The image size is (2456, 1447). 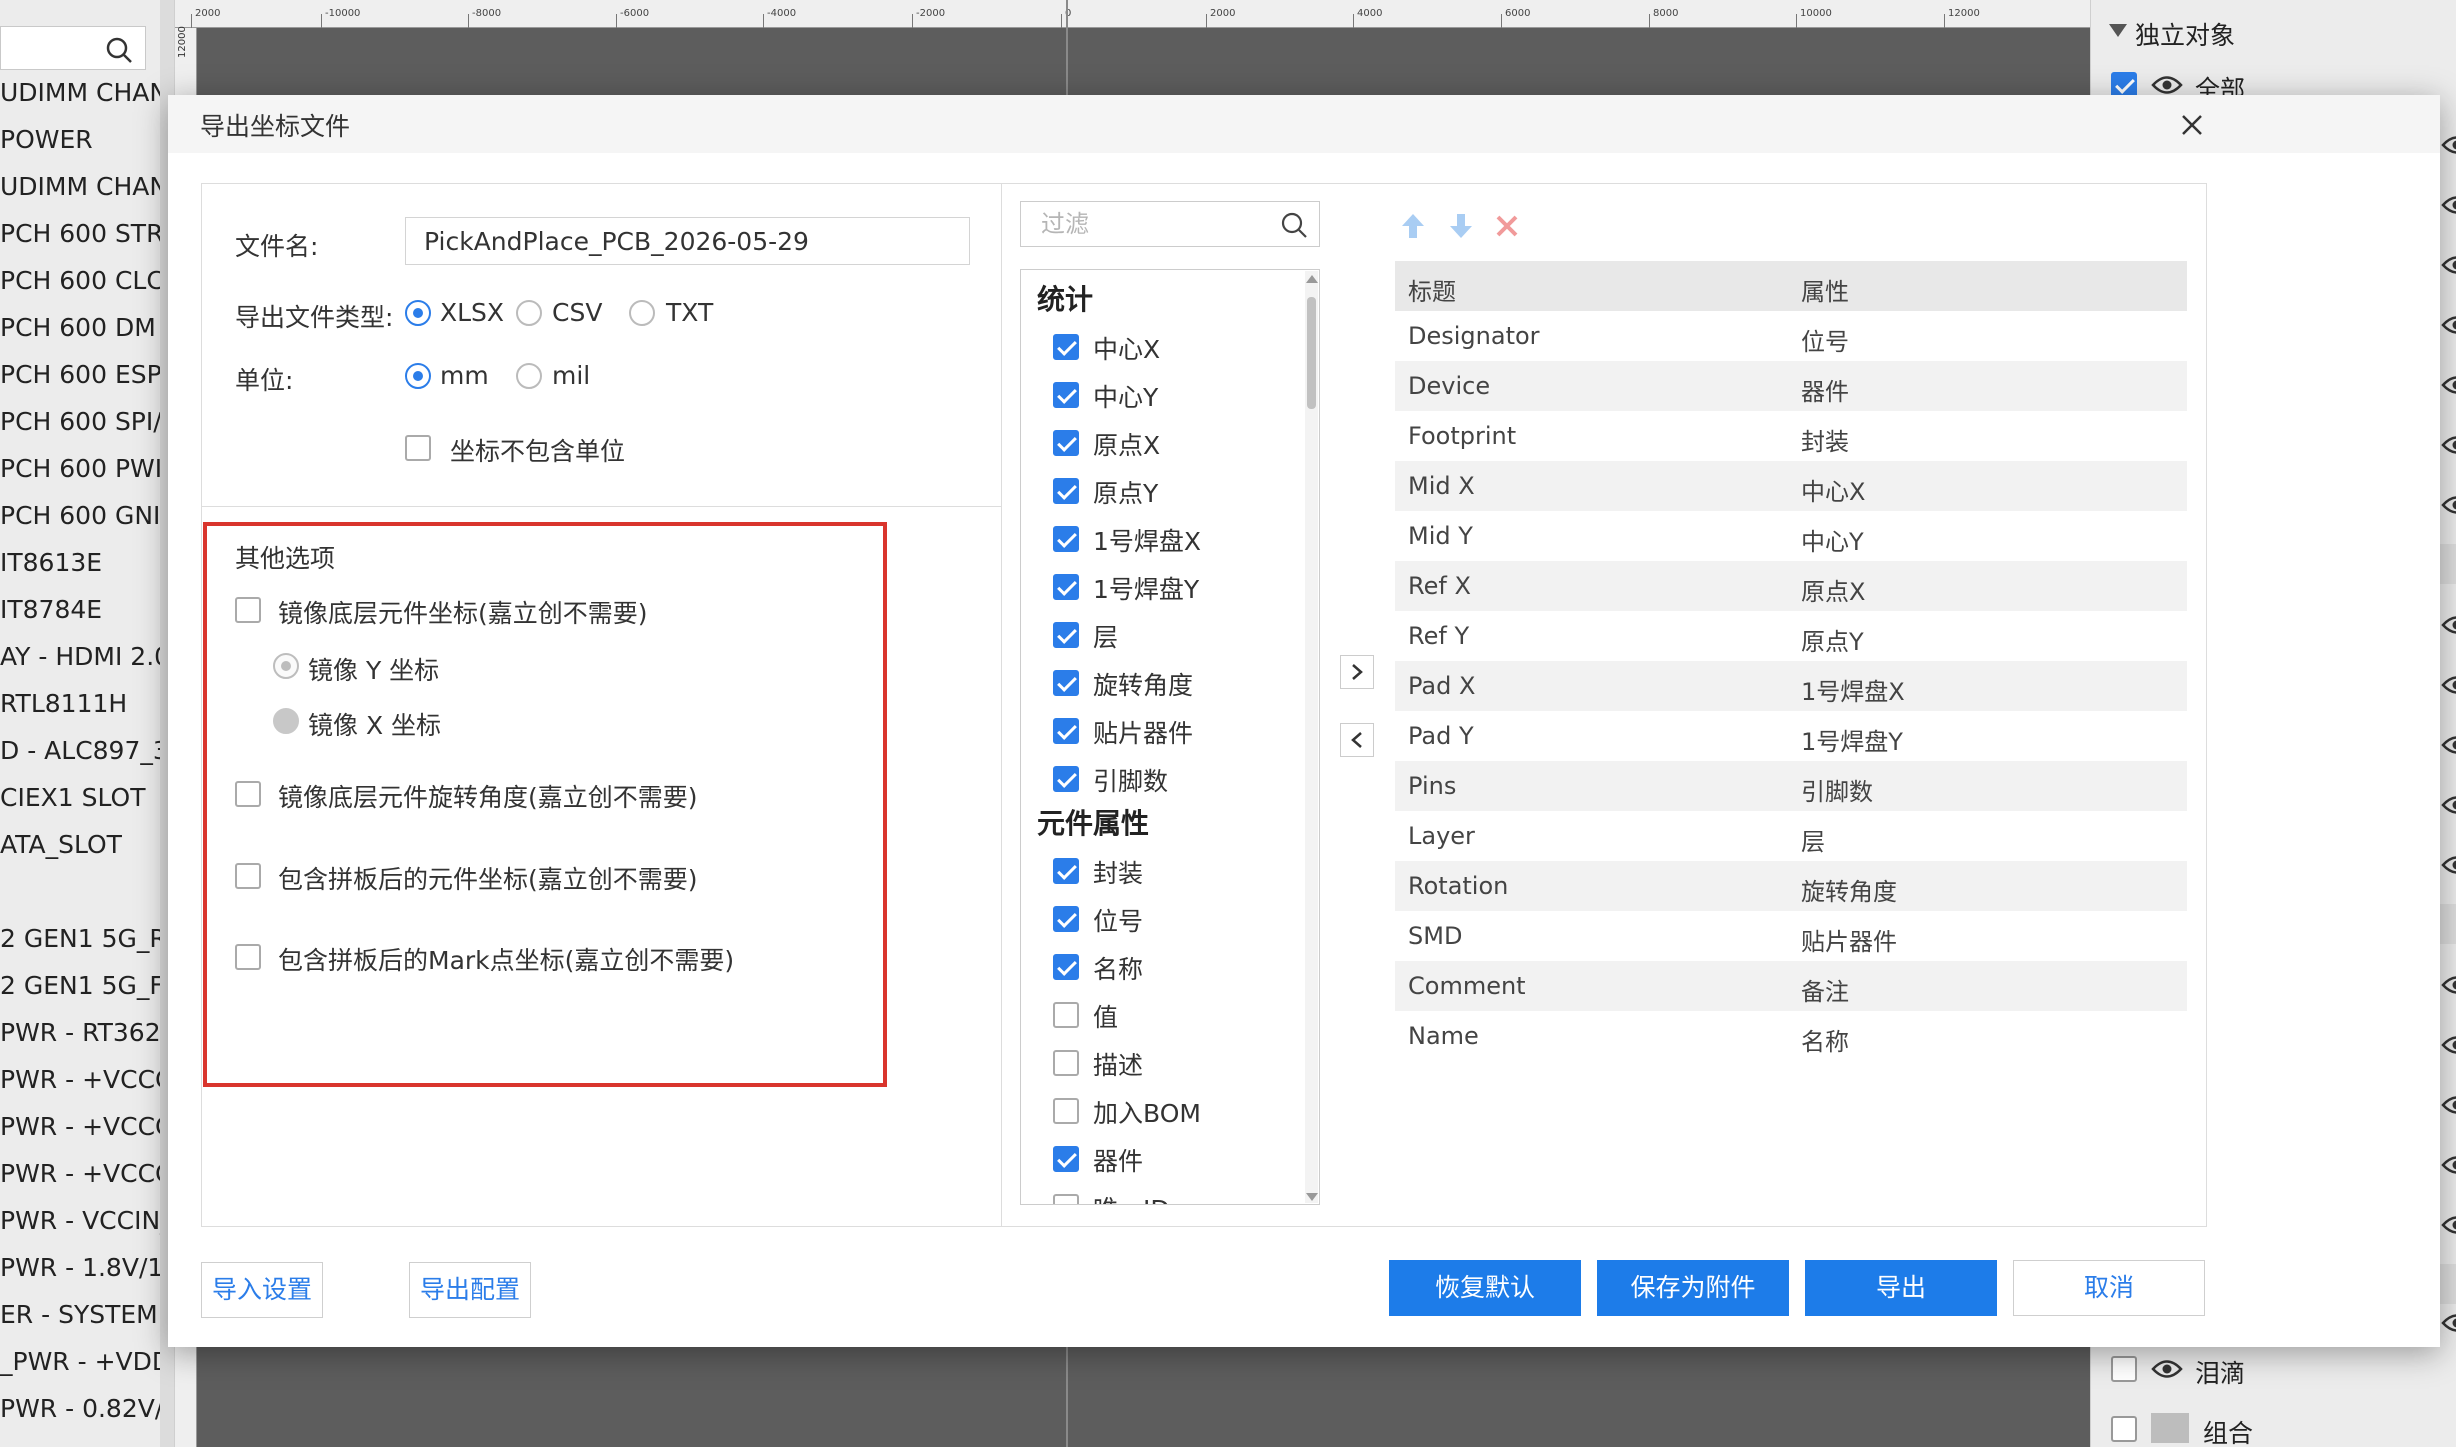 What do you see at coordinates (87, 1032) in the screenshot?
I see `net-list-item: PWR - RT3628` at bounding box center [87, 1032].